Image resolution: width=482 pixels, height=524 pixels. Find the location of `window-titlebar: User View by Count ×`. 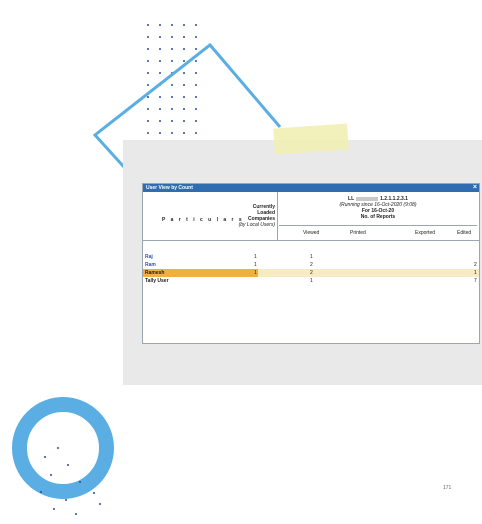

window-titlebar: User View by Count × is located at coordinates (311, 188).